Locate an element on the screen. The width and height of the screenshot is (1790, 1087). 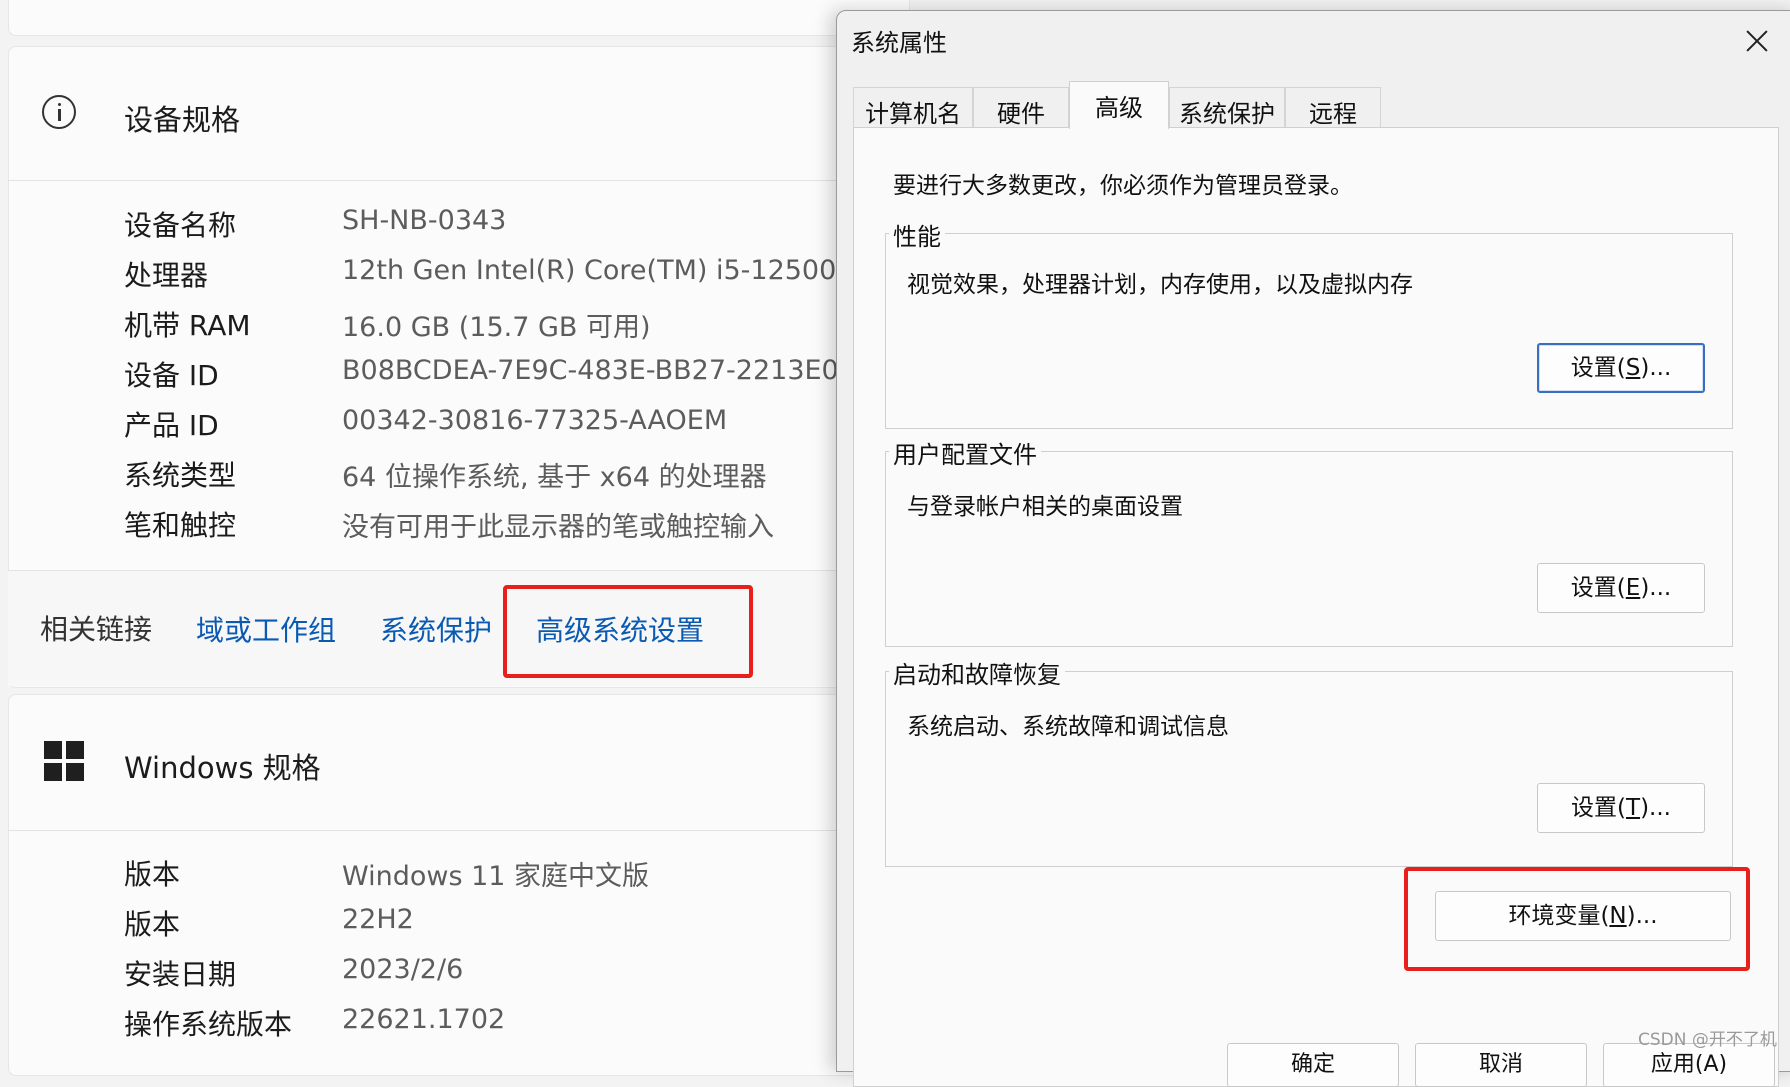
user-profiles-group-title: 用户配置文件 is located at coordinates (965, 452).